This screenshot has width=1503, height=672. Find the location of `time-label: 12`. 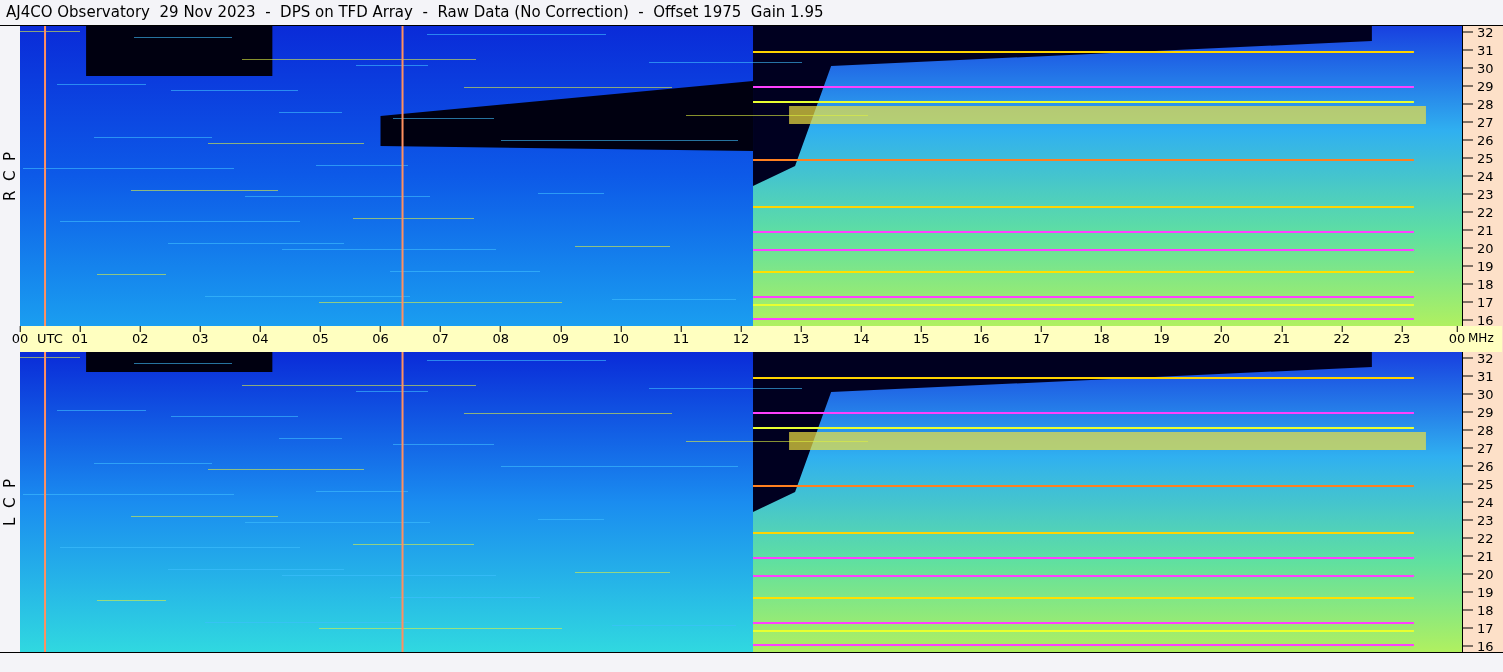

time-label: 12 is located at coordinates (741, 338).